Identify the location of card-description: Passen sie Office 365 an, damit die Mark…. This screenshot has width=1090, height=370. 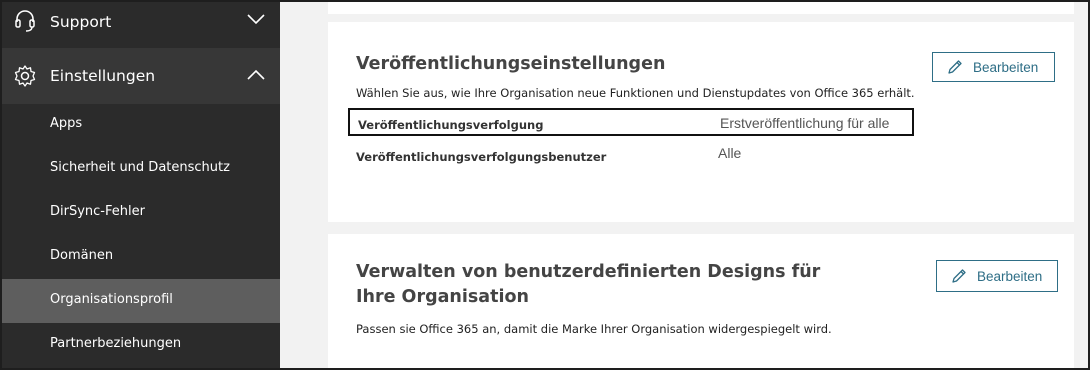
(594, 329).